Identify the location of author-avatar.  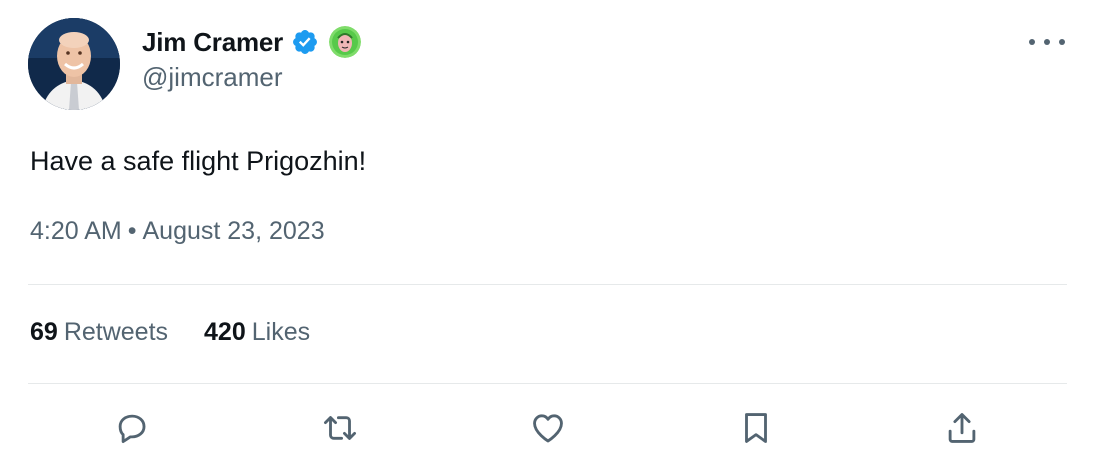
(74, 64).